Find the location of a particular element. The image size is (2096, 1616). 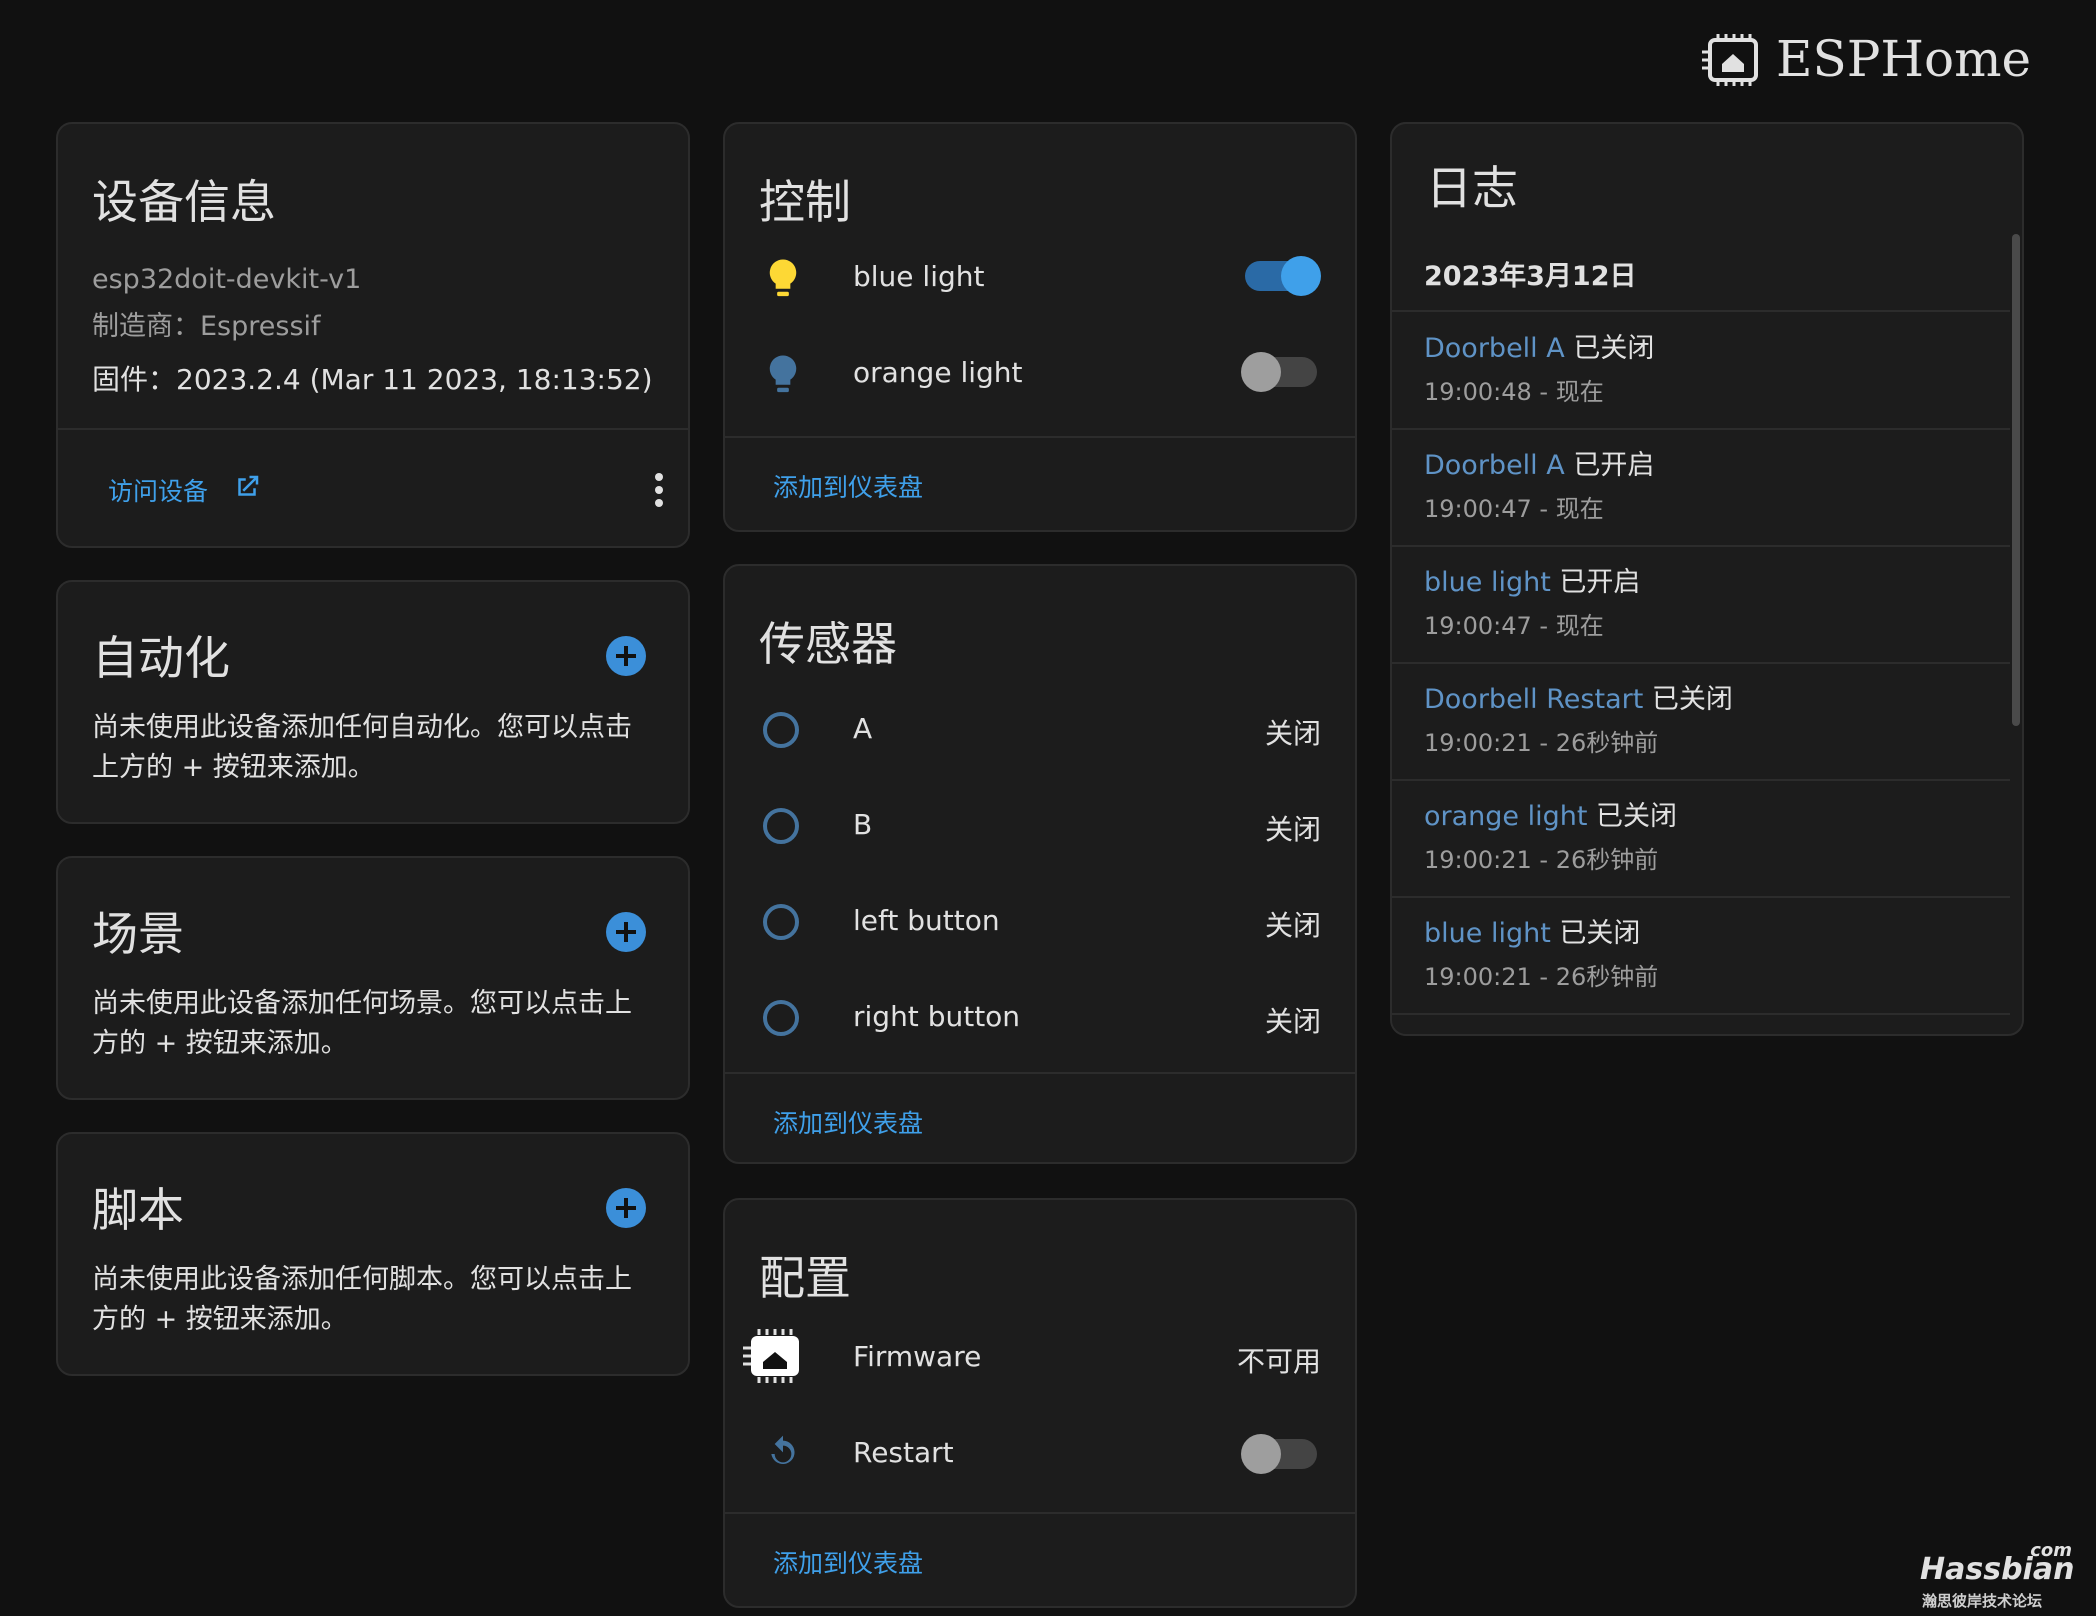

add-automation-button is located at coordinates (626, 656).